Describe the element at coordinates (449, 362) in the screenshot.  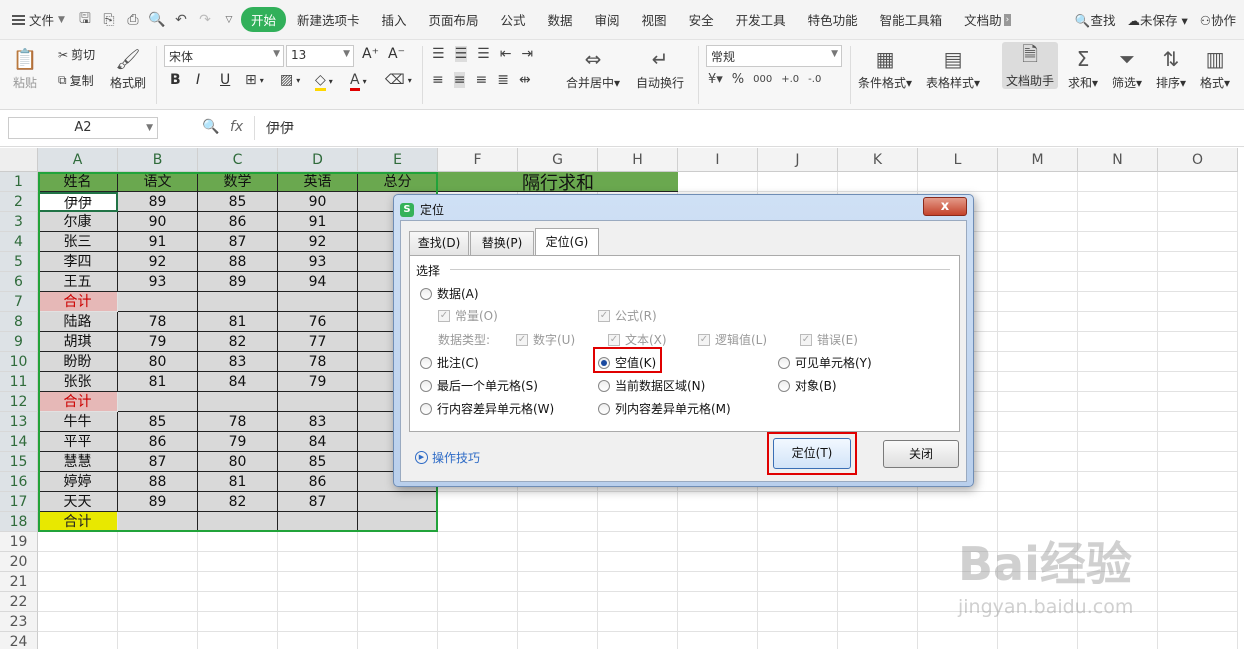
I see `radio-comments: 批注(C)` at that location.